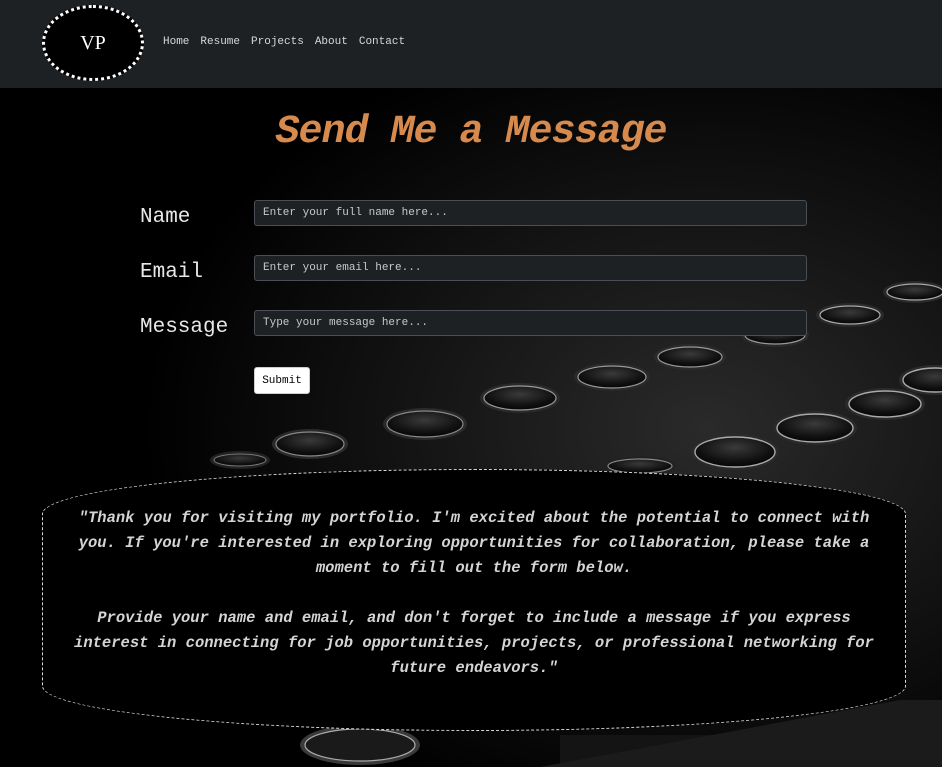 This screenshot has width=942, height=767. What do you see at coordinates (172, 272) in the screenshot?
I see `email-label: Email` at bounding box center [172, 272].